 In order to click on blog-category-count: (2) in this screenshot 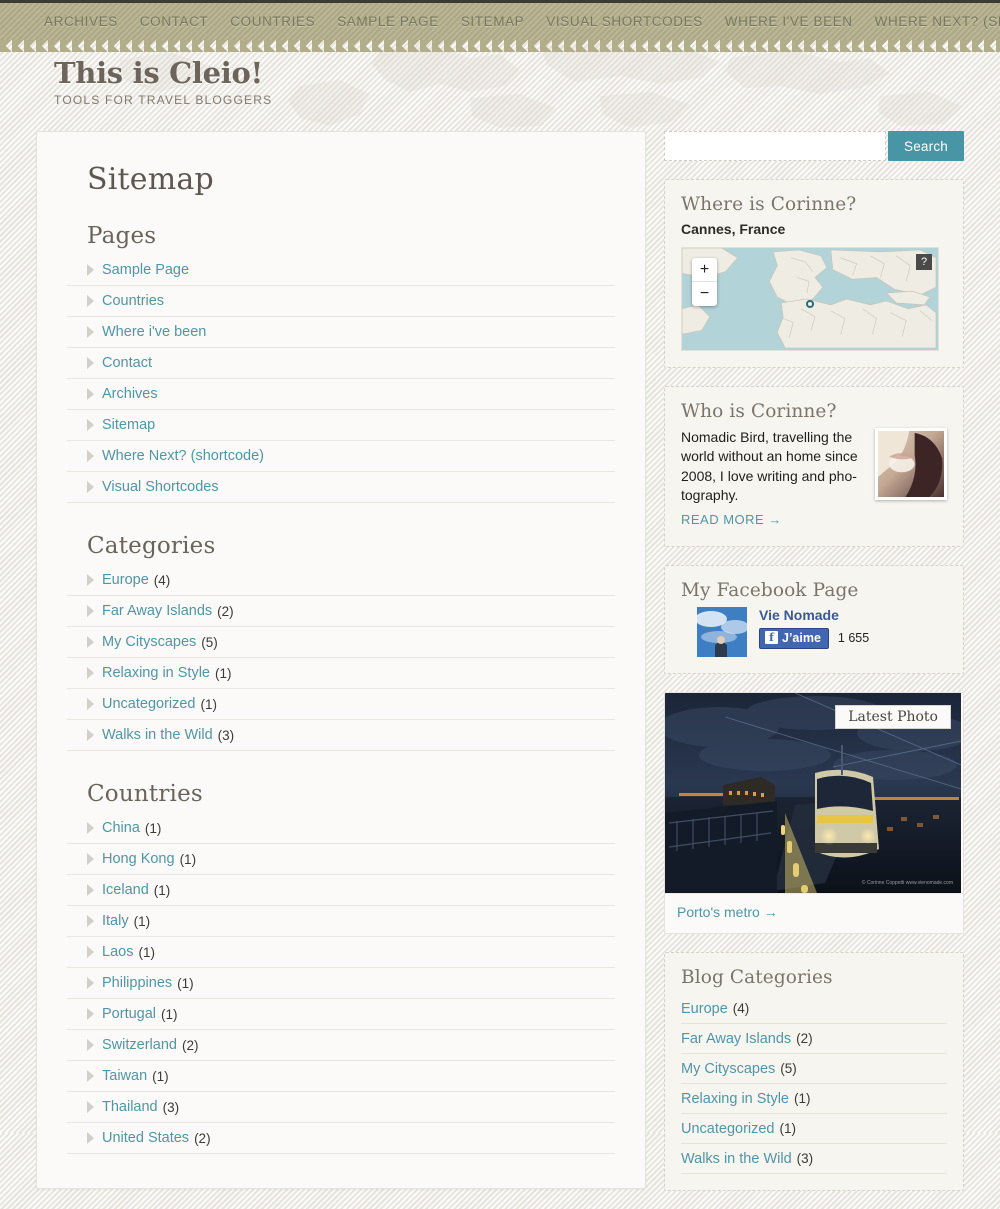, I will do `click(804, 1038)`.